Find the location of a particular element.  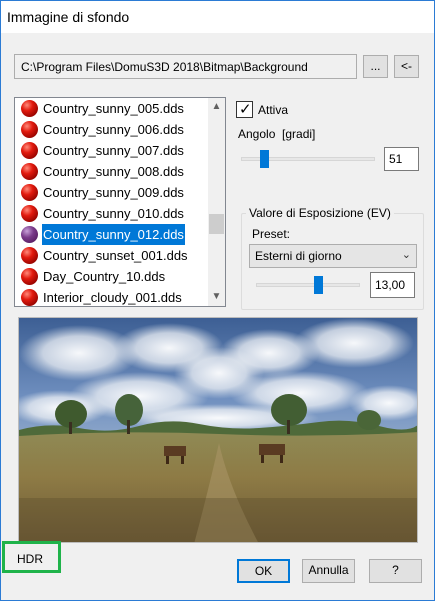

list-item: Country_sunny_006.dds is located at coordinates (111, 129).